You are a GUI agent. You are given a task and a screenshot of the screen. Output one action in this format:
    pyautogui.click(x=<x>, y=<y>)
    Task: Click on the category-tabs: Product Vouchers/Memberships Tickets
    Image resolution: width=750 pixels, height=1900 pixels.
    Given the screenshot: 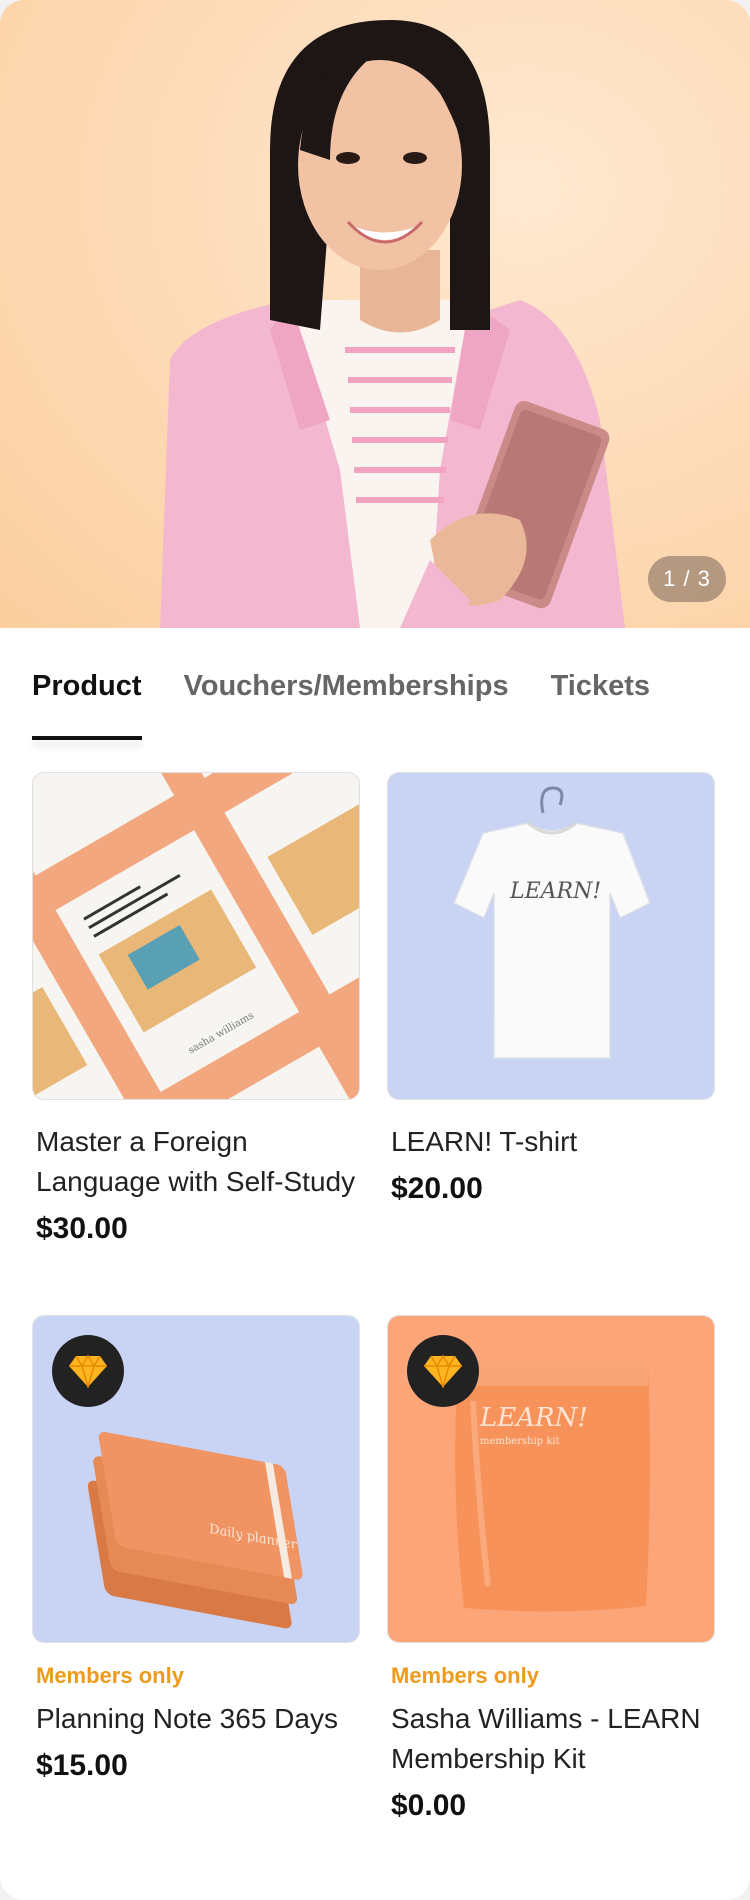 What is the action you would take?
    pyautogui.click(x=341, y=710)
    